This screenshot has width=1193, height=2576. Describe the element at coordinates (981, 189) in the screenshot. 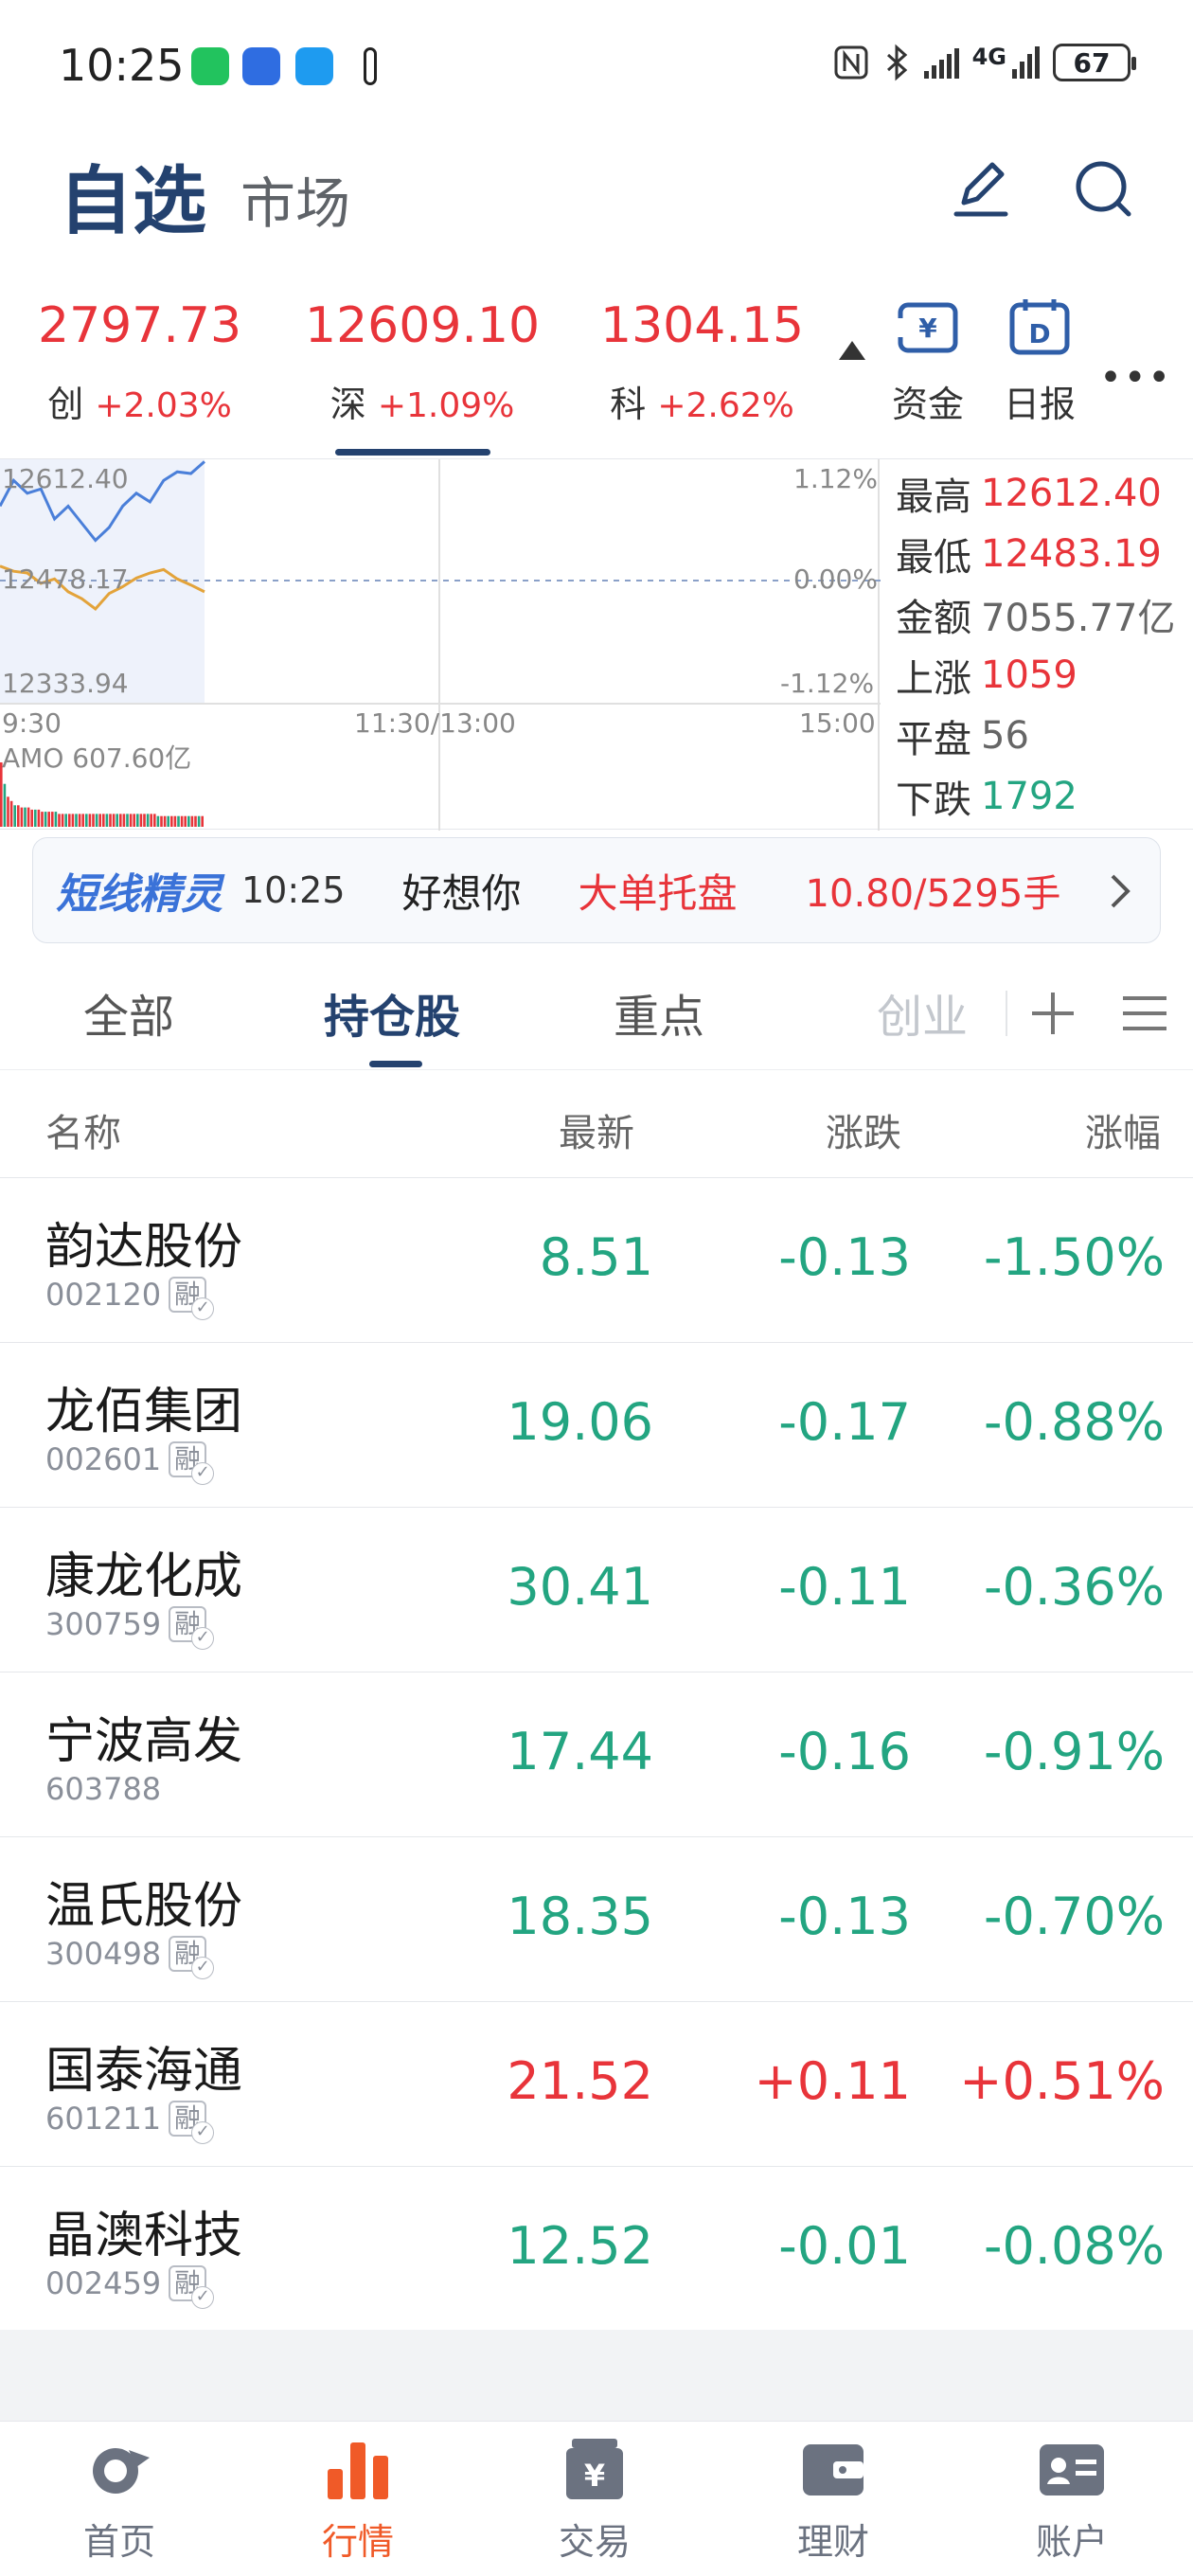

I see `edit-icon` at that location.